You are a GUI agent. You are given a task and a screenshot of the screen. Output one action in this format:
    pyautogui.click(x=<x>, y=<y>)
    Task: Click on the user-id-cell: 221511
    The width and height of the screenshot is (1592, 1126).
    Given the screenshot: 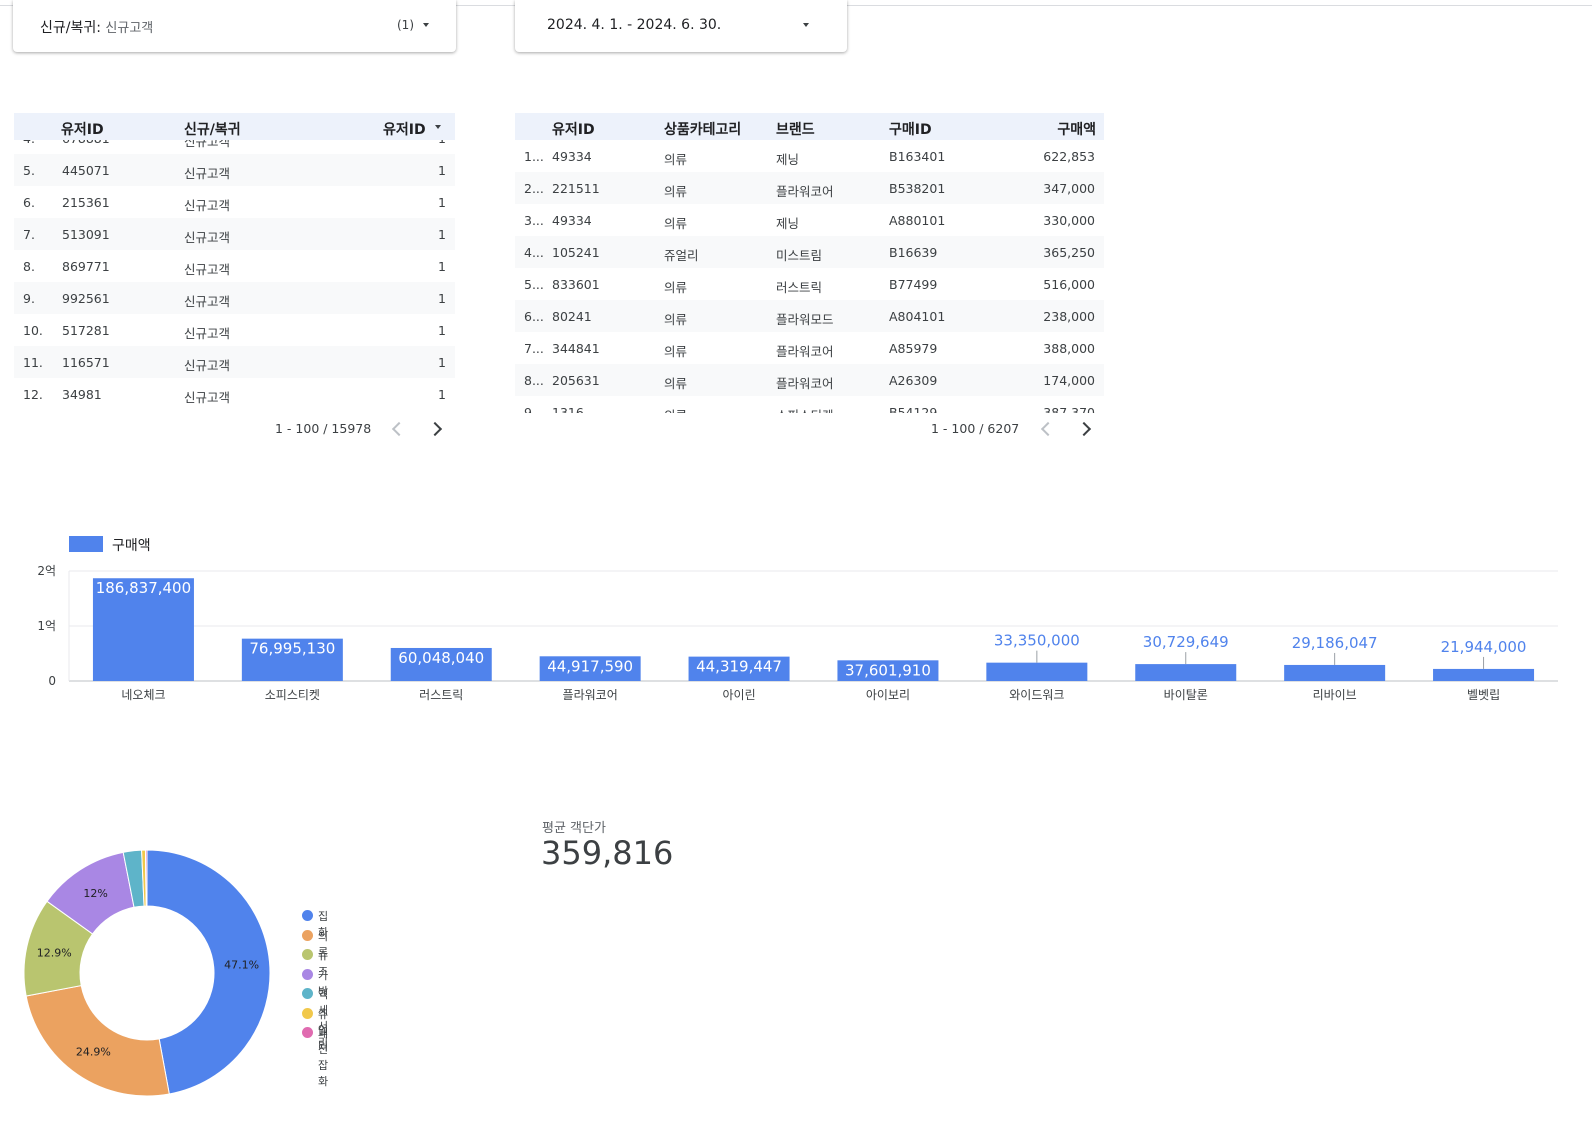 What is the action you would take?
    pyautogui.click(x=576, y=188)
    